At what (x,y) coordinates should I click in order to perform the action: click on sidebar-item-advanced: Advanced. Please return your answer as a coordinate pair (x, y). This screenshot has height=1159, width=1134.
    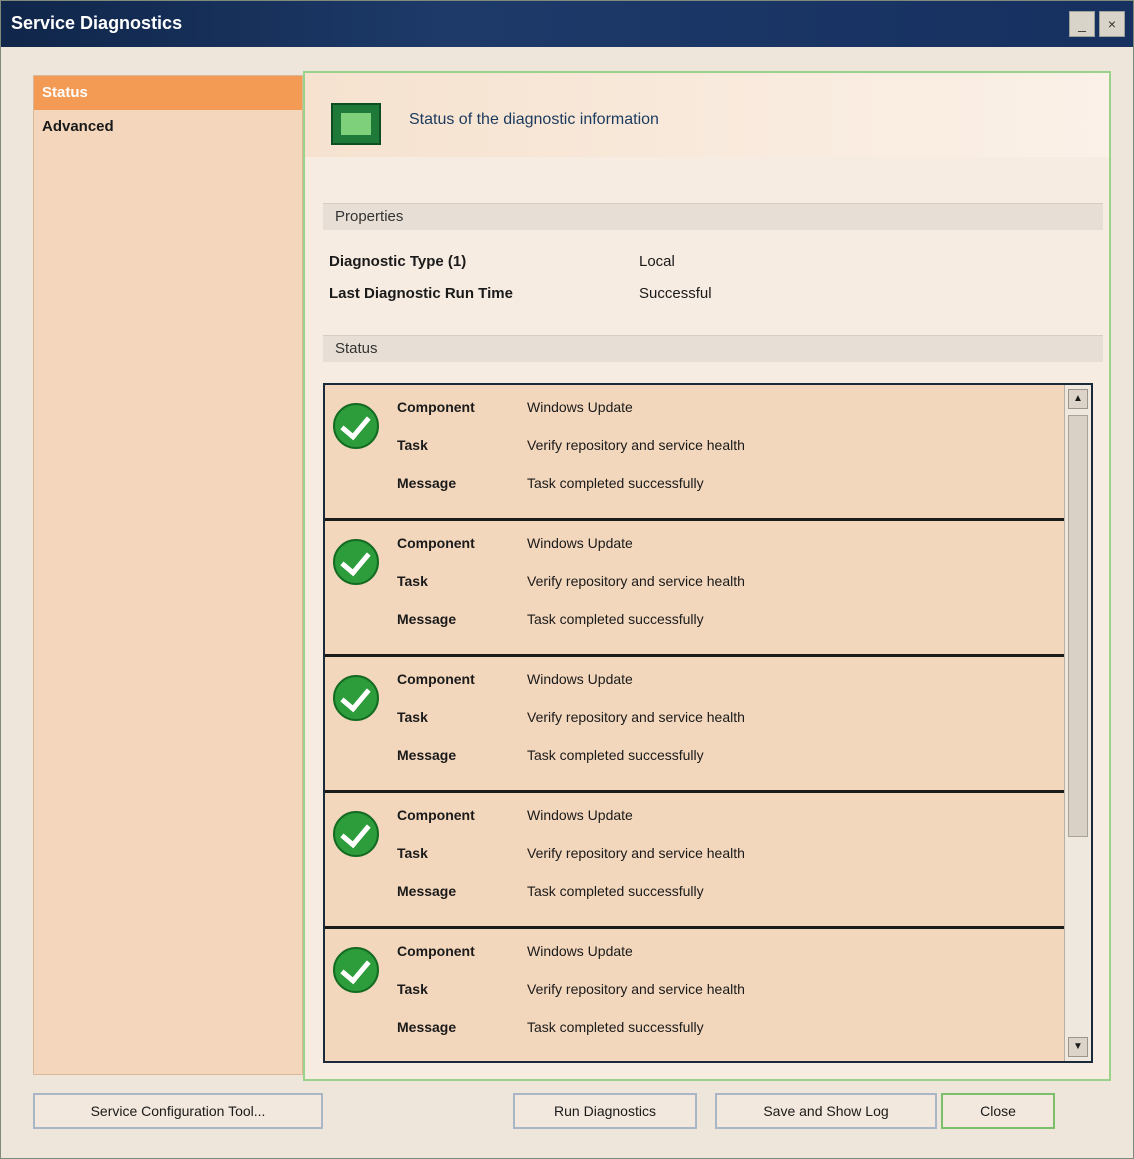
    Looking at the image, I should click on (168, 127).